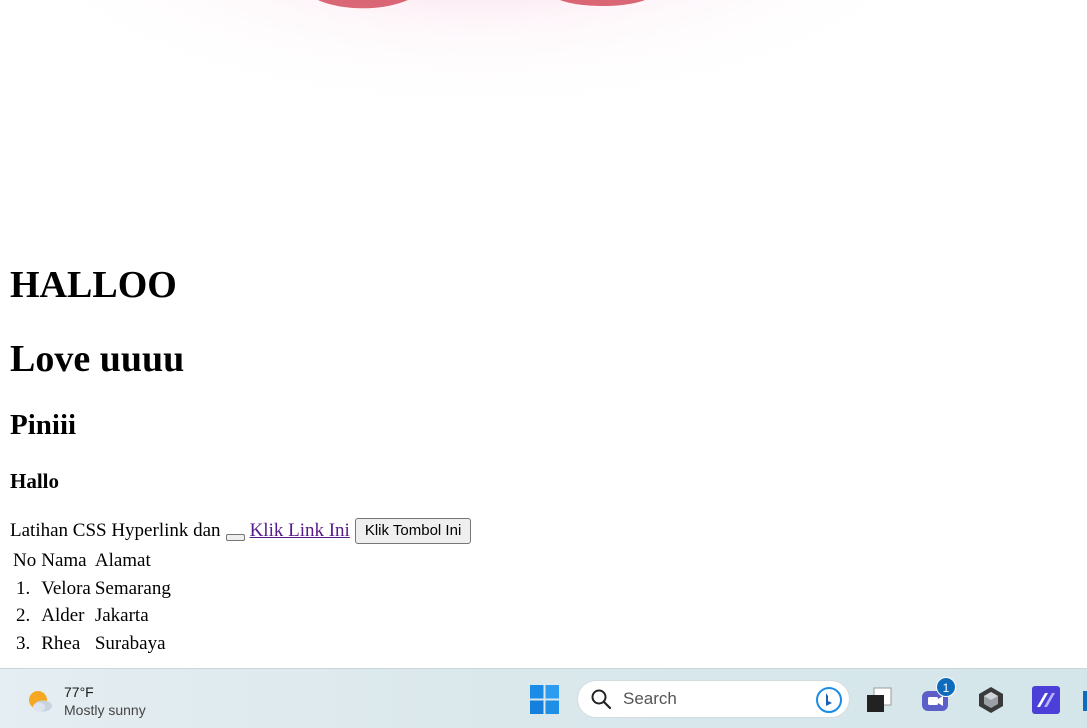  What do you see at coordinates (92, 562) in the screenshot?
I see `table-header-row: No Nama Alamat` at bounding box center [92, 562].